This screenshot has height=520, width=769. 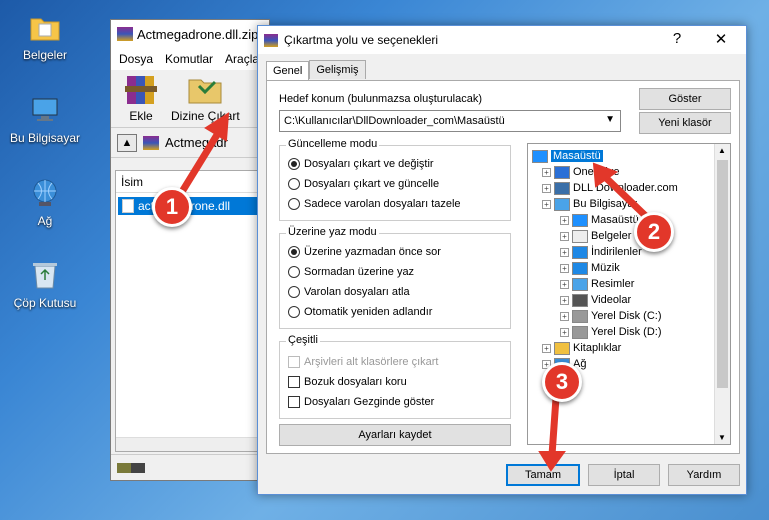 I want to click on annotation-marker-3: 3, so click(x=562, y=382).